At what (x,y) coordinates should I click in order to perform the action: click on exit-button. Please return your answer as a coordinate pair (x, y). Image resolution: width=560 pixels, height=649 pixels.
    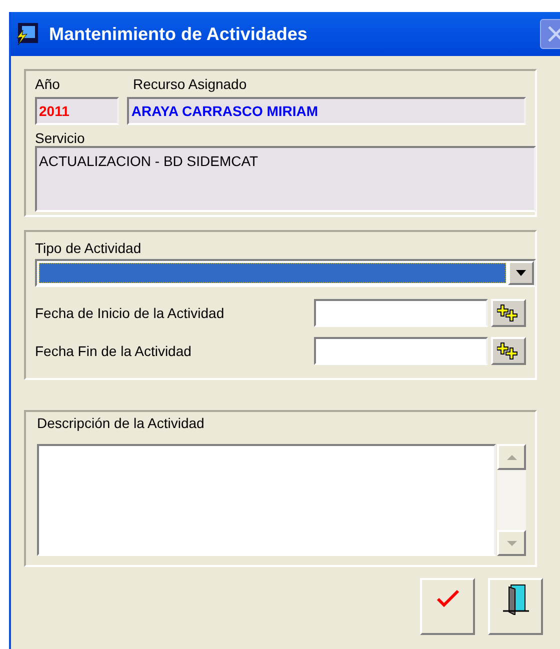
    Looking at the image, I should click on (515, 606).